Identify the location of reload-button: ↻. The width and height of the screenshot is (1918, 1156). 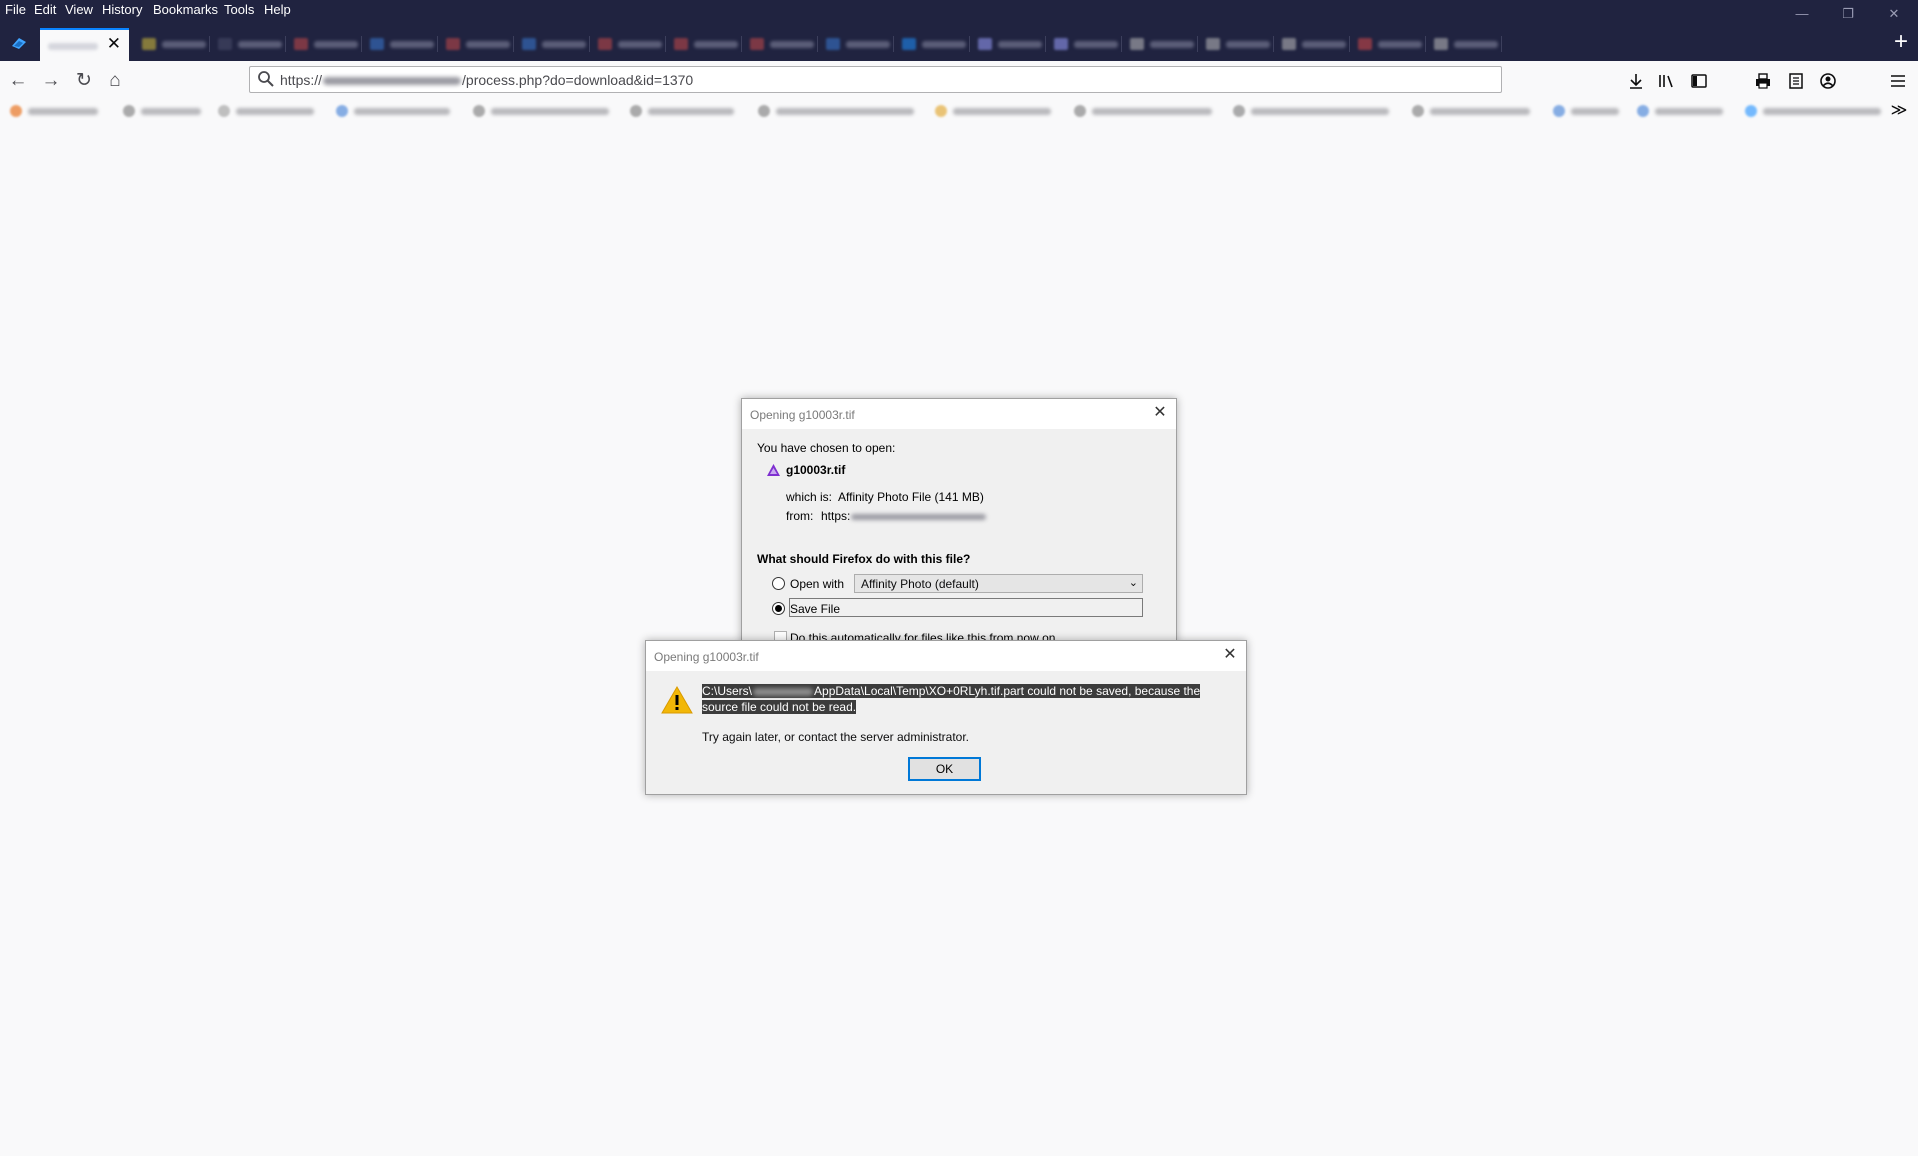
(84, 81).